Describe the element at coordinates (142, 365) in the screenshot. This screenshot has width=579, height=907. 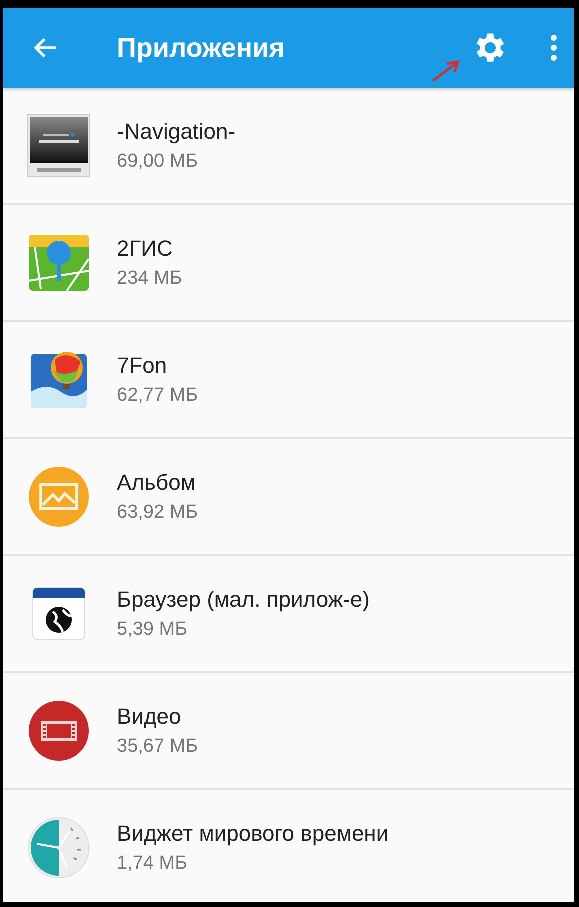
I see `app-name: 7Fon` at that location.